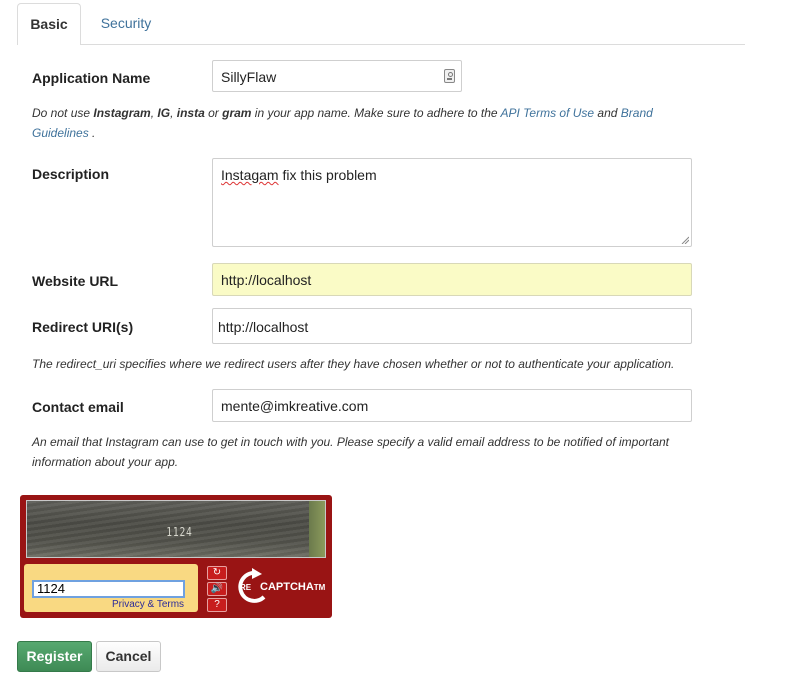 Image resolution: width=805 pixels, height=680 pixels. Describe the element at coordinates (381, 22) in the screenshot. I see `tab-bar: Basic Security` at that location.